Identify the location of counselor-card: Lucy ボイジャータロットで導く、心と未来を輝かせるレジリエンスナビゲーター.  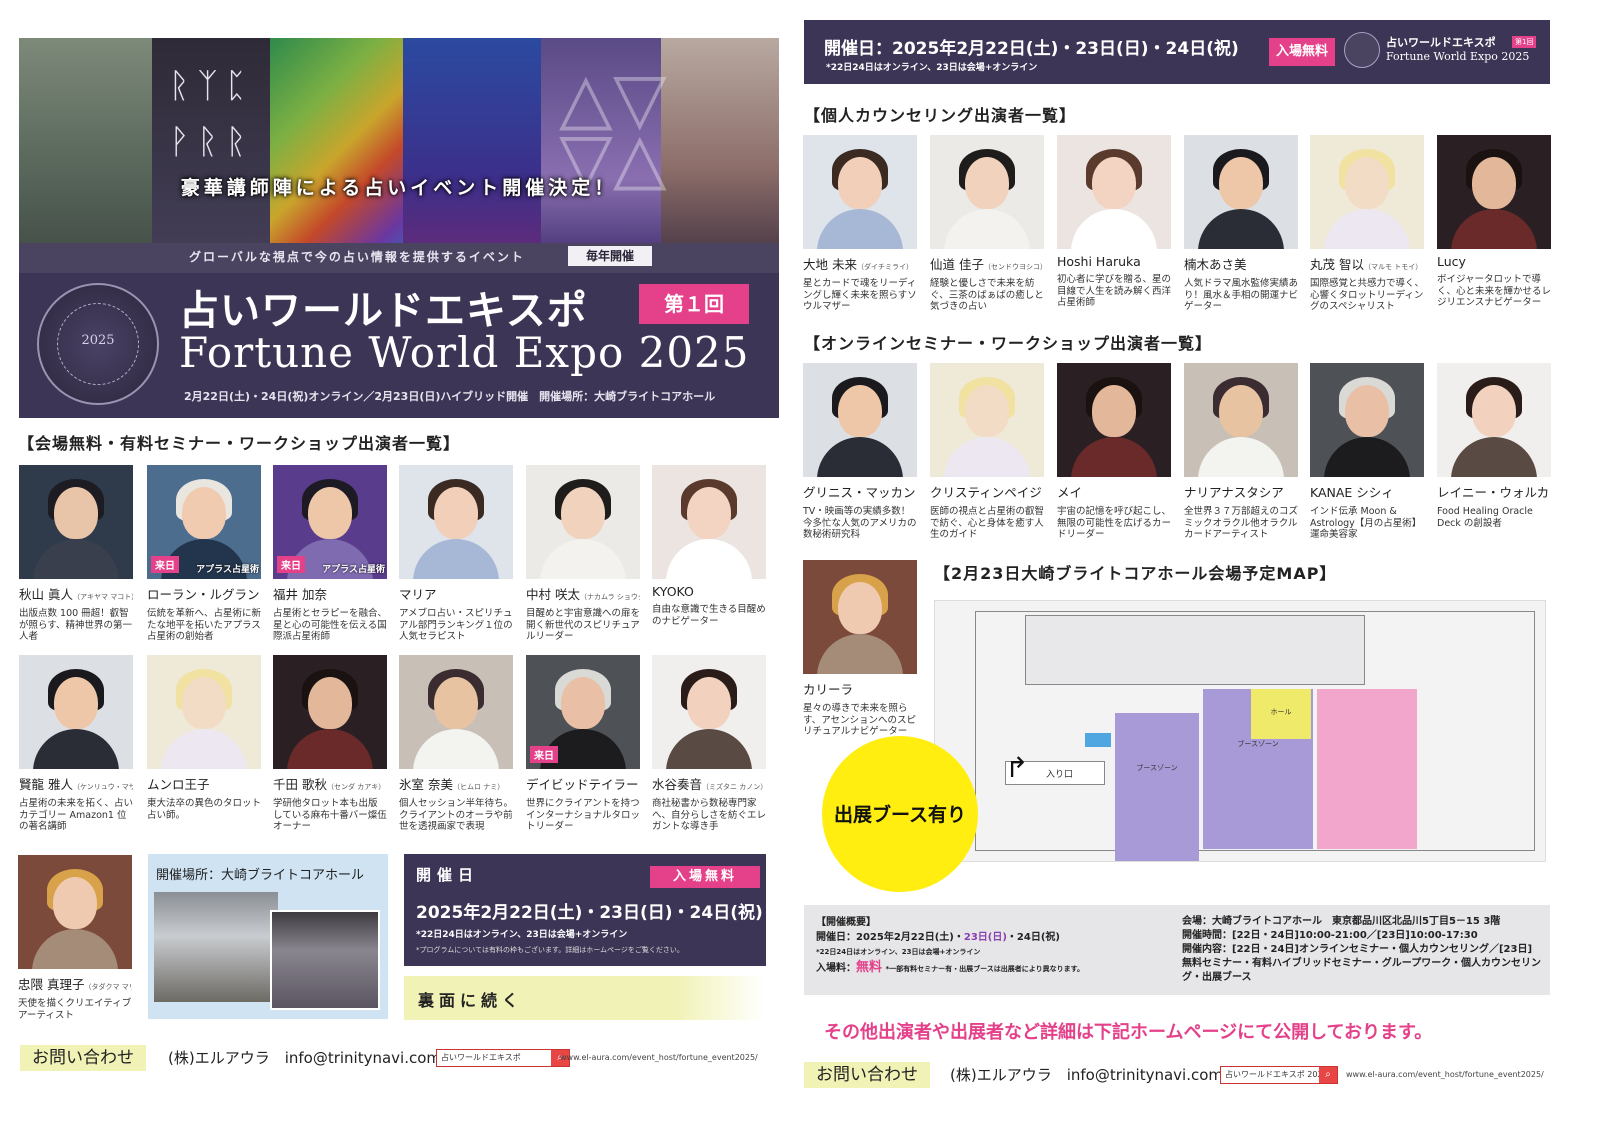
(1494, 222).